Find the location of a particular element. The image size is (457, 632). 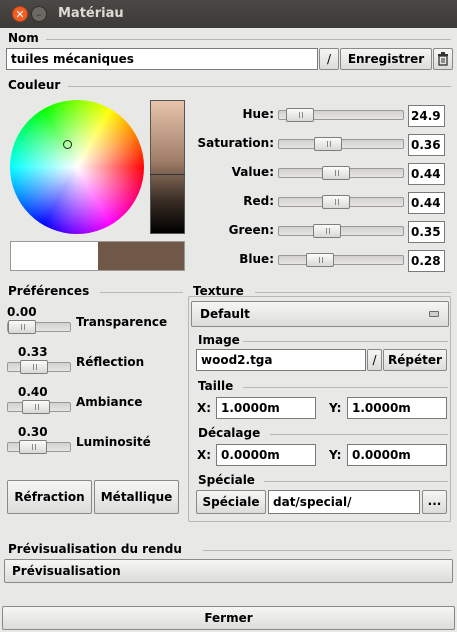

saturation-slider is located at coordinates (341, 144).